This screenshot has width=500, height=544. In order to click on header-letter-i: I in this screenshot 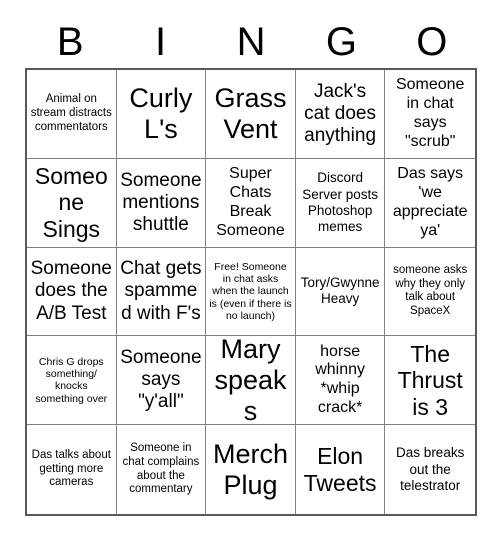, I will do `click(161, 42)`.